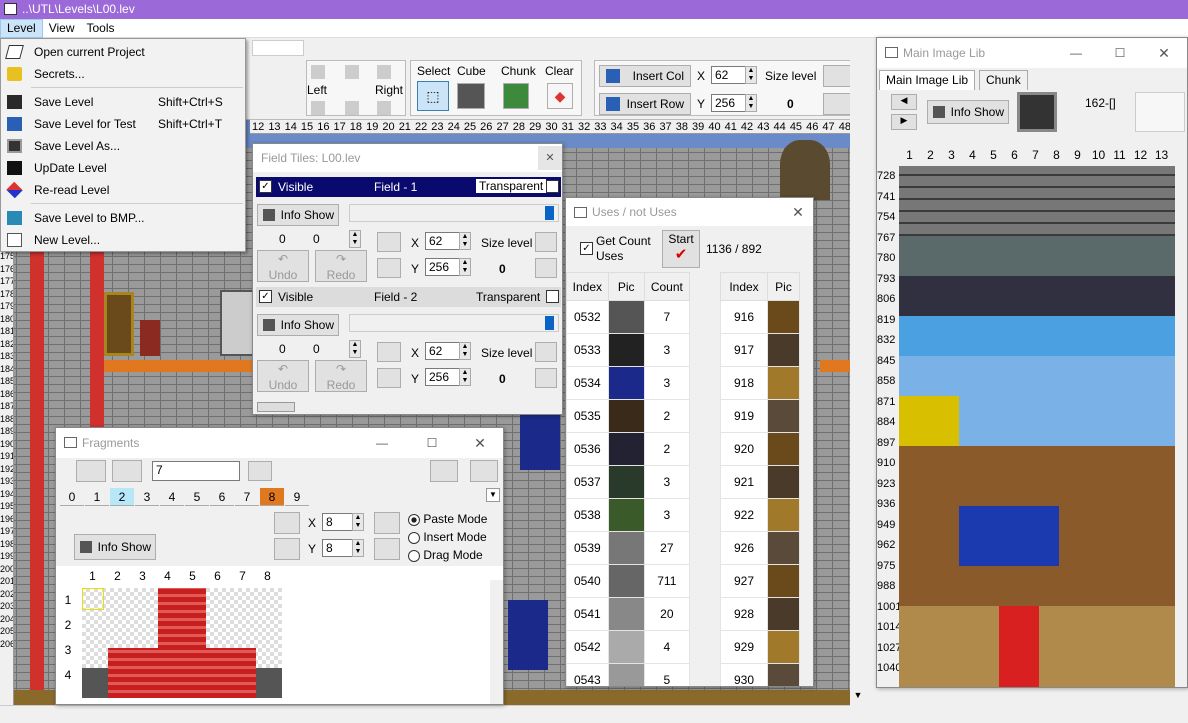 This screenshot has height=723, width=1188. What do you see at coordinates (760, 674) in the screenshot?
I see `table-row: 930` at bounding box center [760, 674].